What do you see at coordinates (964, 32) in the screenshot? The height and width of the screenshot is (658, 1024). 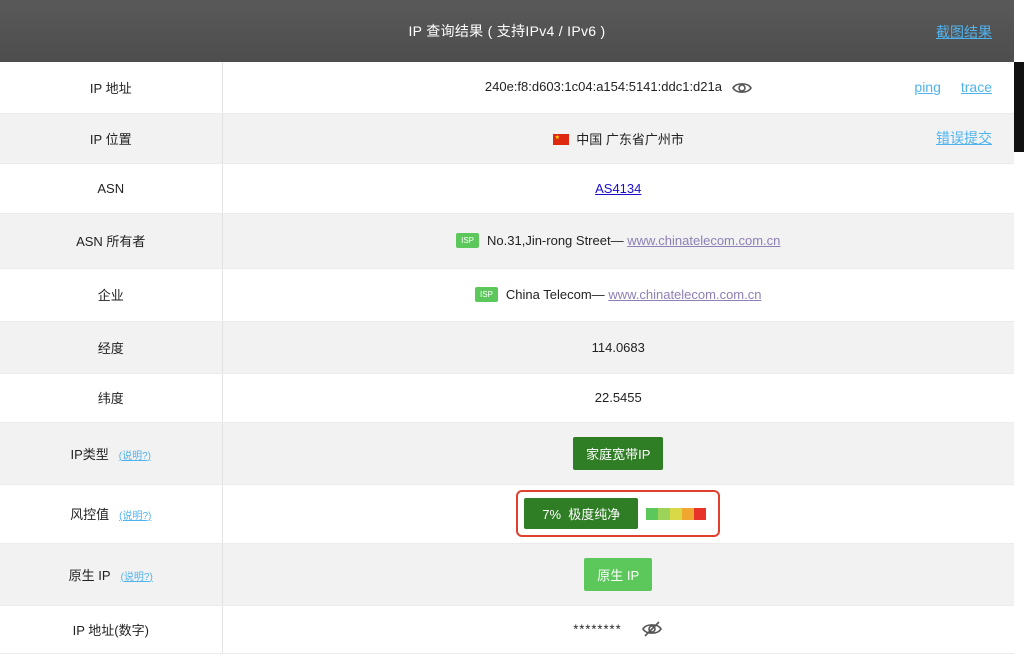 I see `screenshot-result-link: 截图结果` at bounding box center [964, 32].